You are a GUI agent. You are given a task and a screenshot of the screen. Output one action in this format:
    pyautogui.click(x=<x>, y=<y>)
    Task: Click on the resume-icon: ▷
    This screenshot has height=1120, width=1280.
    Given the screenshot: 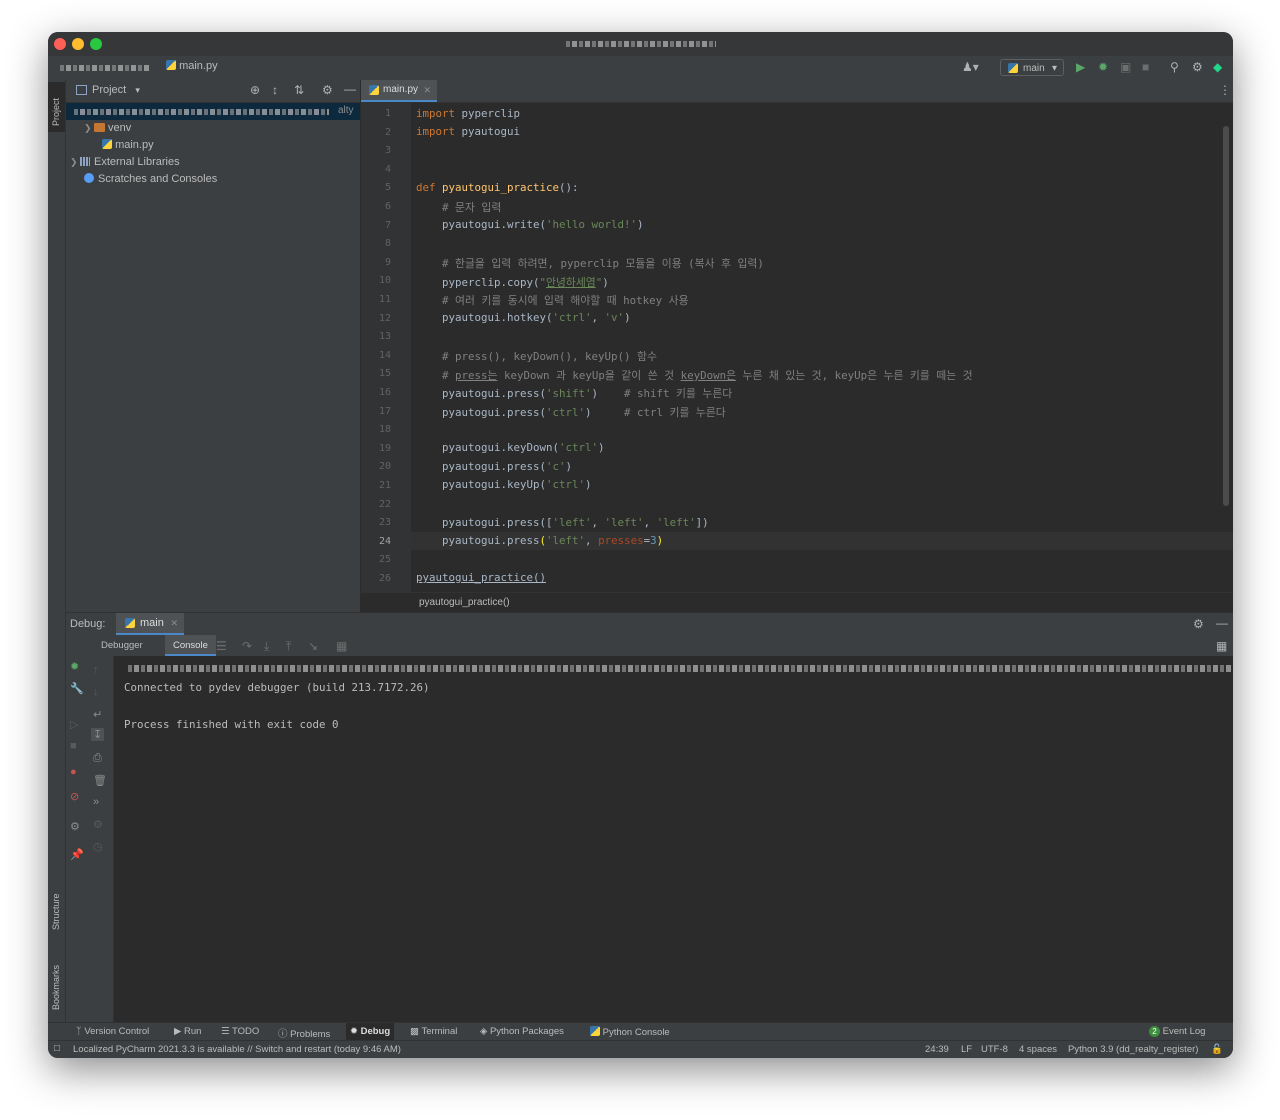 What is the action you would take?
    pyautogui.click(x=74, y=724)
    